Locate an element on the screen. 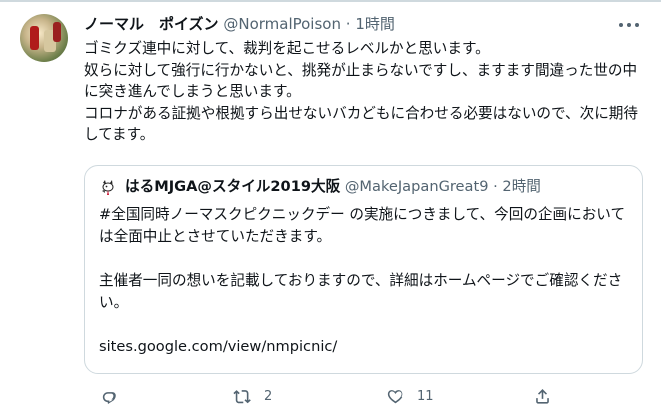  tweet-action-bar: 2 11 is located at coordinates (330, 396).